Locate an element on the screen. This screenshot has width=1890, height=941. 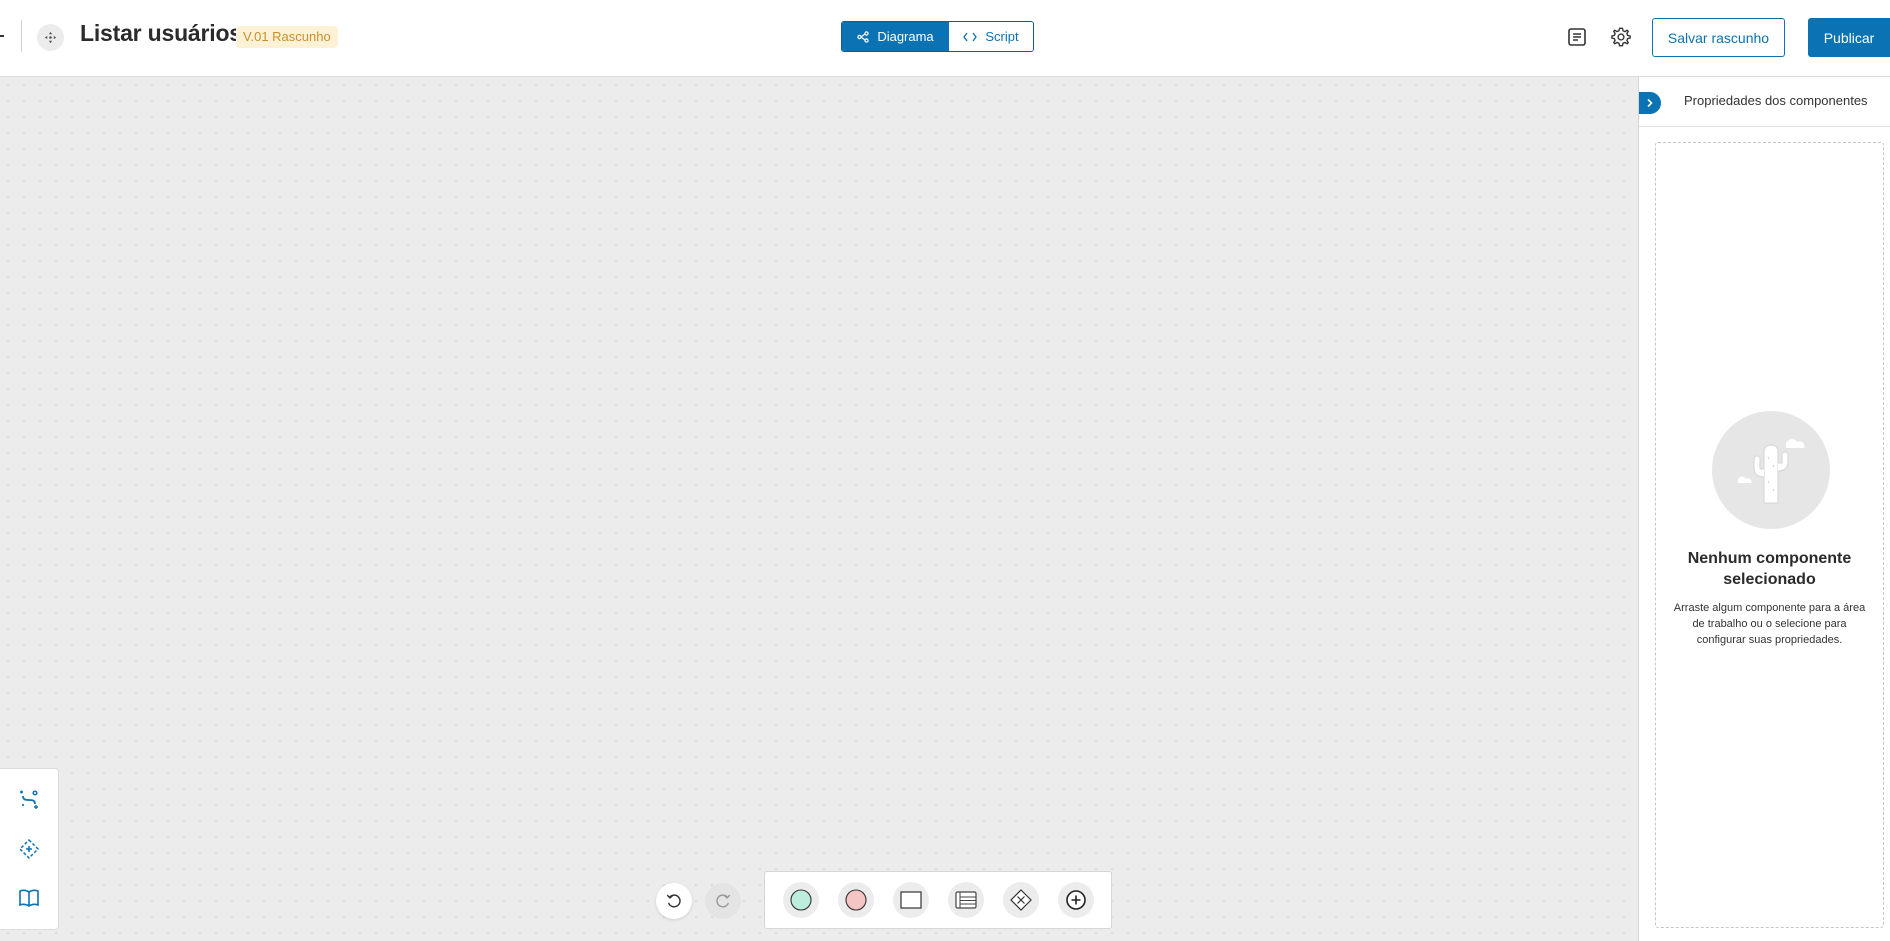
recenter-icon is located at coordinates (29, 849).